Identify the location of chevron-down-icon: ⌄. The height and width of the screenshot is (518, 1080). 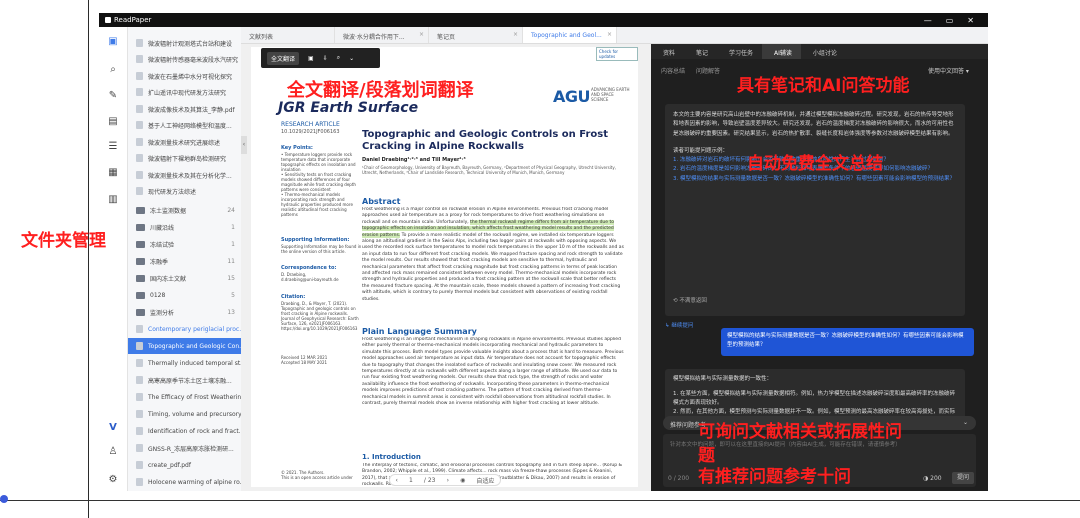
(965, 422).